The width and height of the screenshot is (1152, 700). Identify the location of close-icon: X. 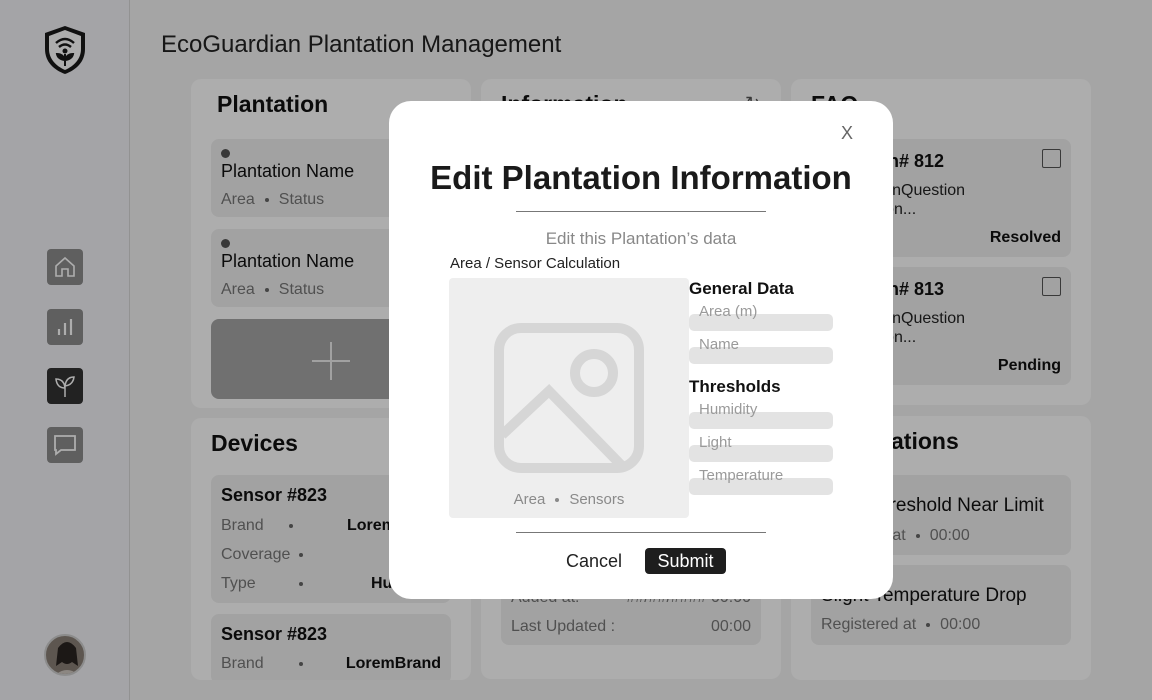
(847, 133).